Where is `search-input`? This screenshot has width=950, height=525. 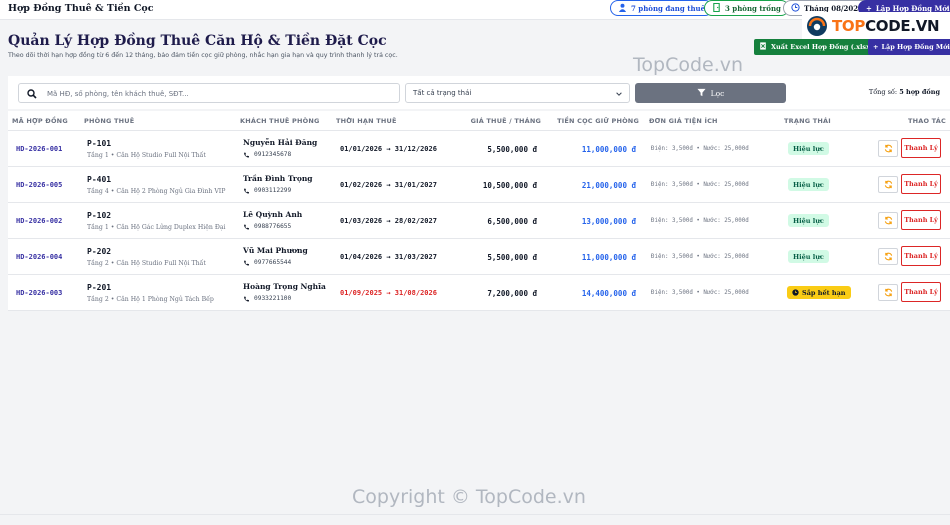 search-input is located at coordinates (217, 93).